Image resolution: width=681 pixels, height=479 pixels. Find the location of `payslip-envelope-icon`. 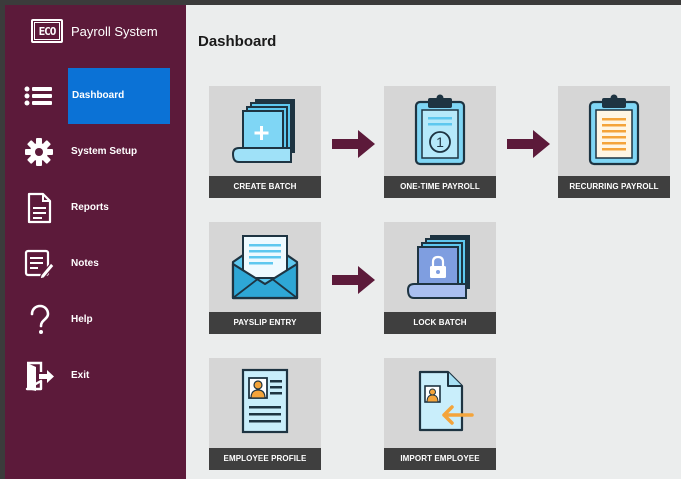

payslip-envelope-icon is located at coordinates (265, 267).